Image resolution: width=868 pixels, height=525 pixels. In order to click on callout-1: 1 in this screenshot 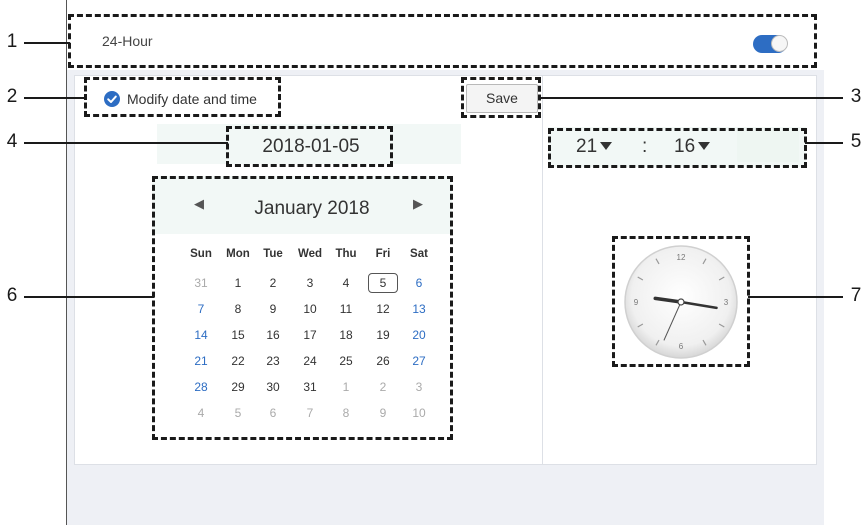, I will do `click(12, 41)`.